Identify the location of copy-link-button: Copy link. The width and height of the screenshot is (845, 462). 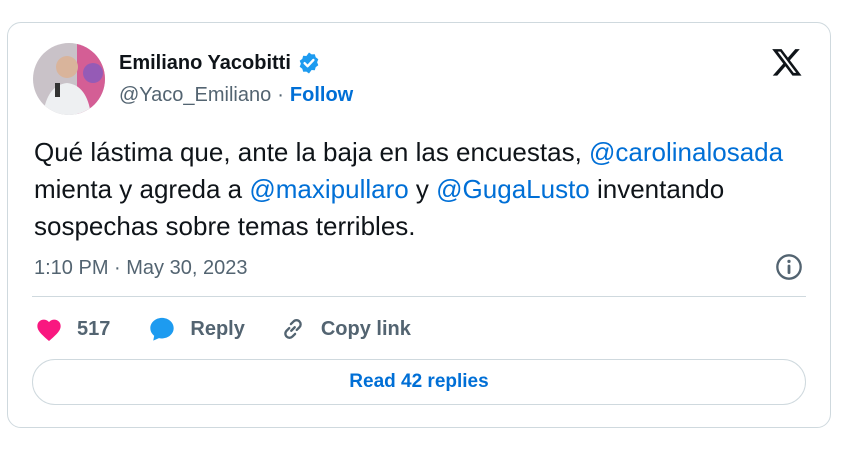
(345, 329).